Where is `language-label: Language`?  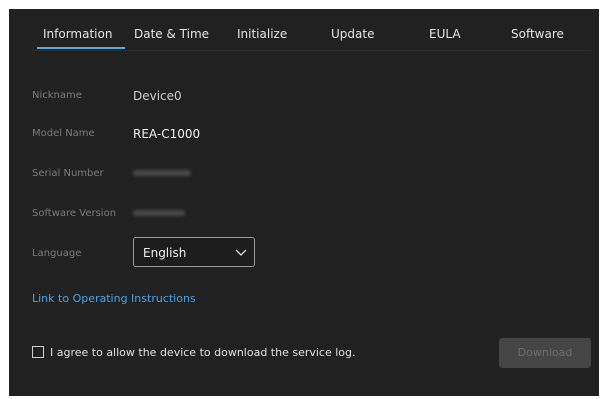
language-label: Language is located at coordinates (57, 253).